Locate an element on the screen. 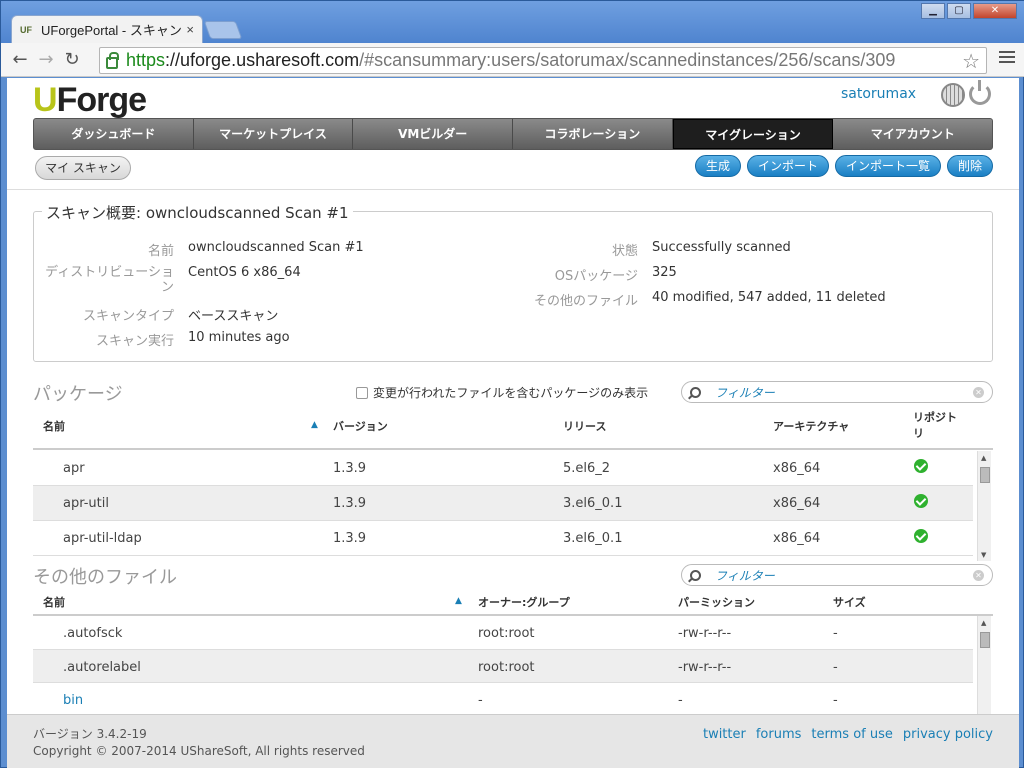  packages-filter-input: フィルター ✕ is located at coordinates (837, 392).